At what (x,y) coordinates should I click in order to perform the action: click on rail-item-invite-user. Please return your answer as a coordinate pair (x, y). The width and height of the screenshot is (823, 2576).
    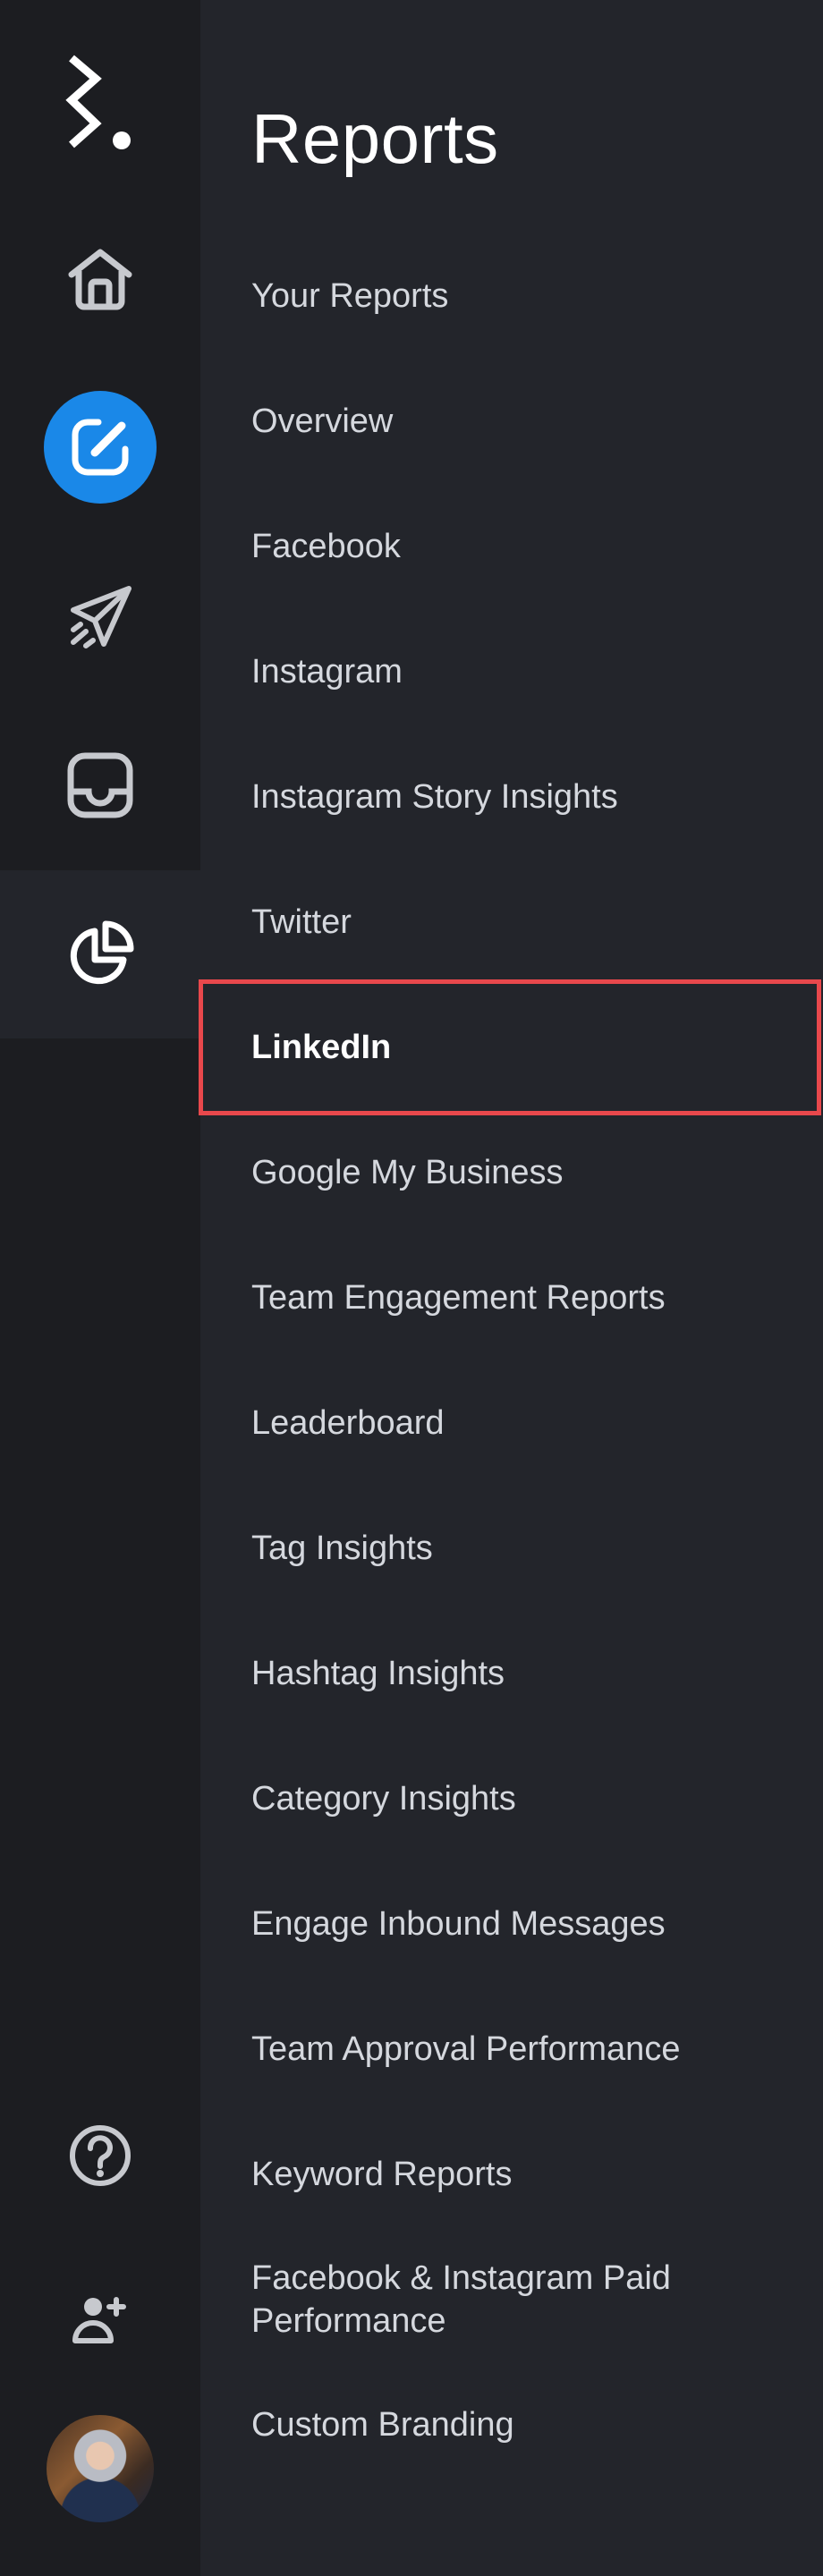
    Looking at the image, I should click on (100, 2320).